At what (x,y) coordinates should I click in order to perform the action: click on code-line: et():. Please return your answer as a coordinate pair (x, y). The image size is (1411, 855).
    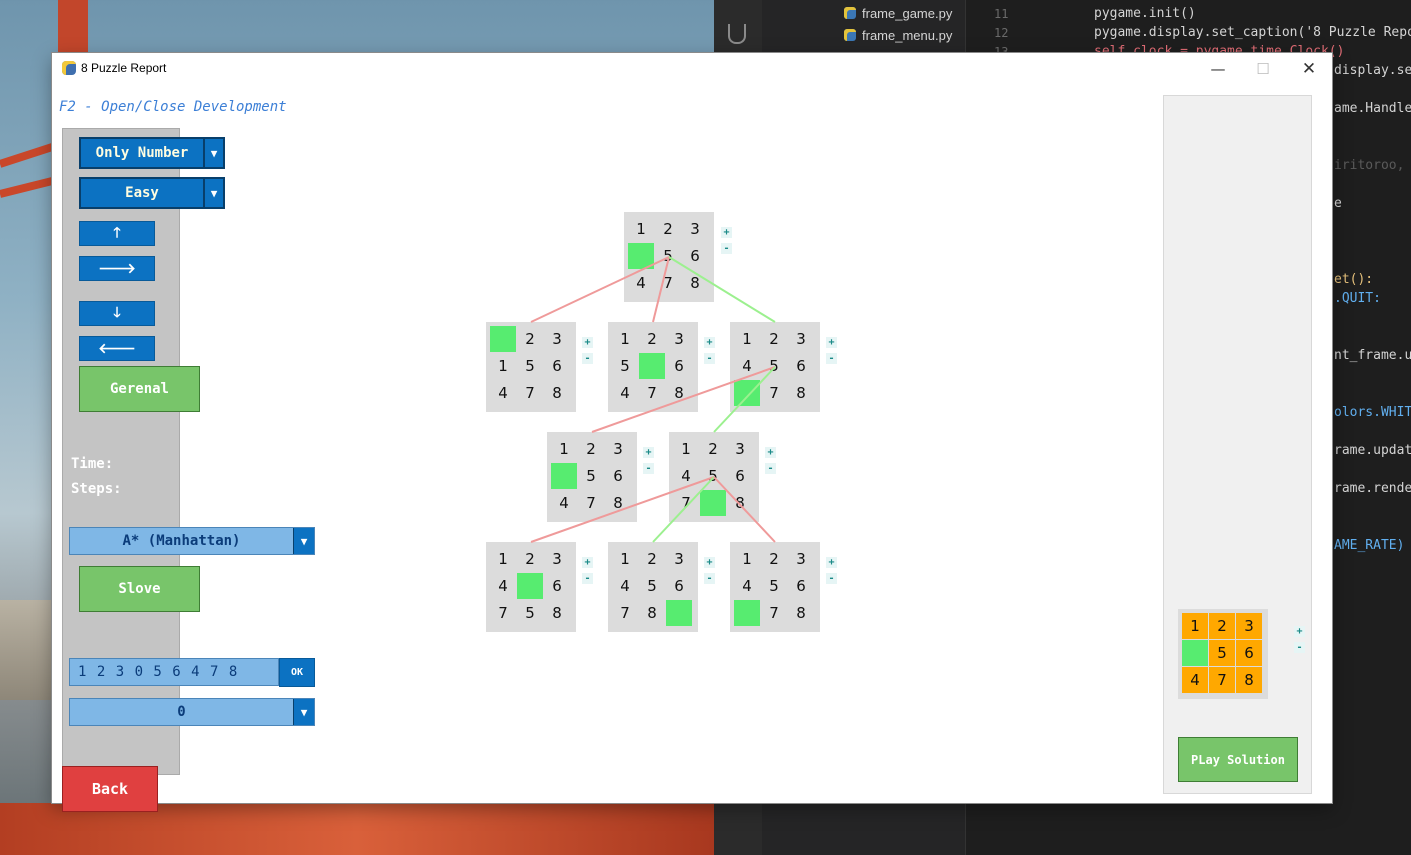
    Looking at the image, I should click on (1354, 279).